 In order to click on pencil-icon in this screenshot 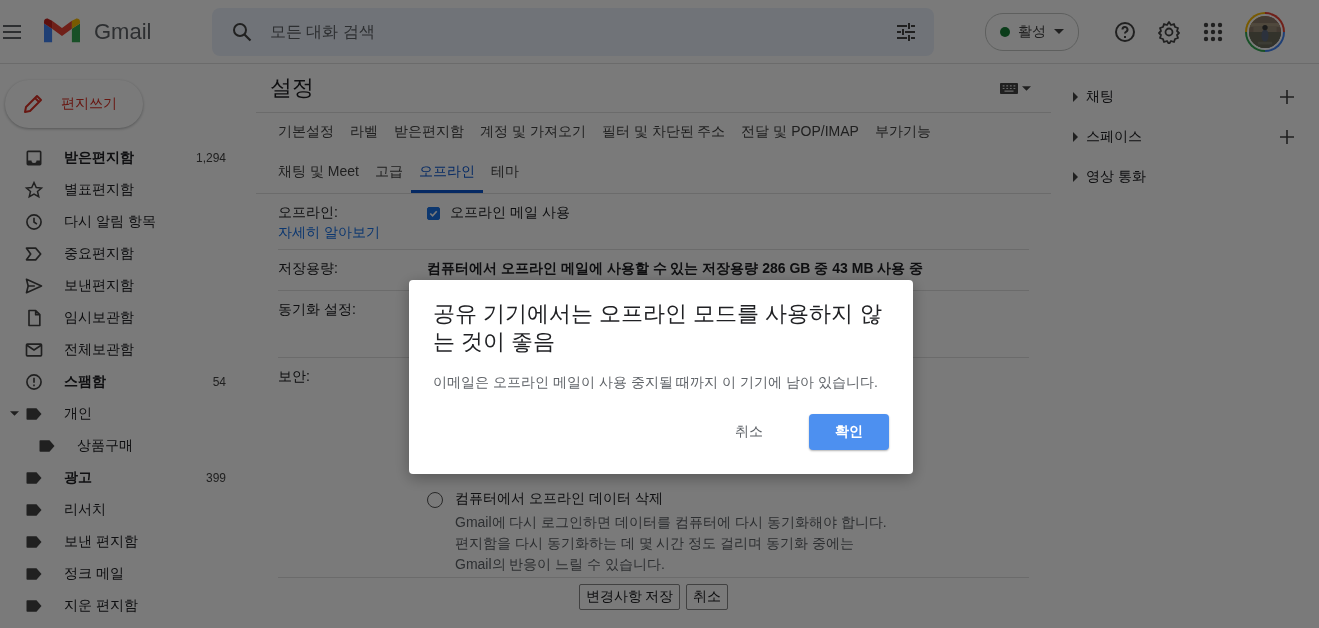, I will do `click(33, 104)`.